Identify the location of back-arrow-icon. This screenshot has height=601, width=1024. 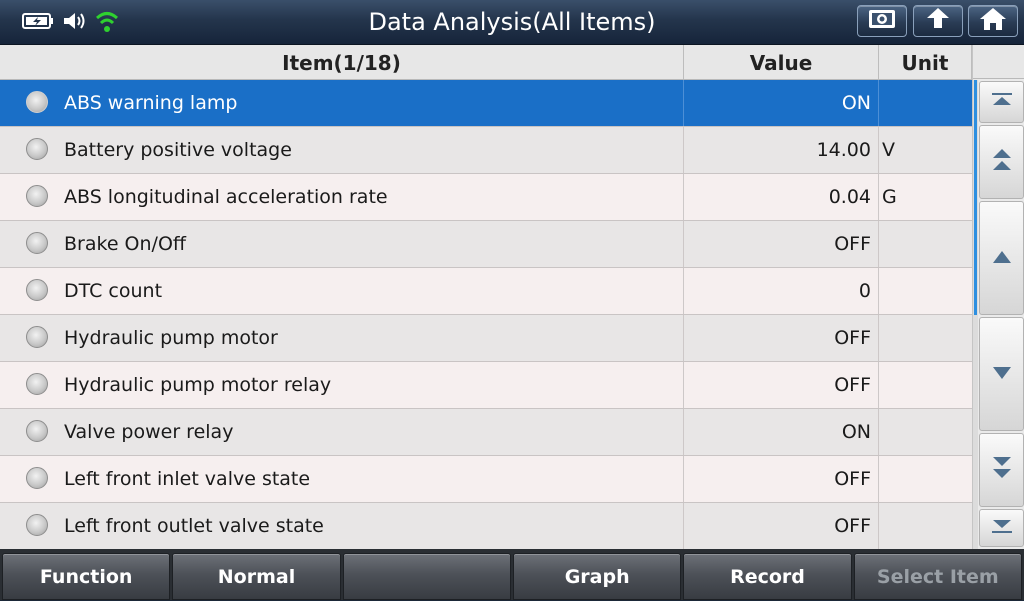
(938, 21).